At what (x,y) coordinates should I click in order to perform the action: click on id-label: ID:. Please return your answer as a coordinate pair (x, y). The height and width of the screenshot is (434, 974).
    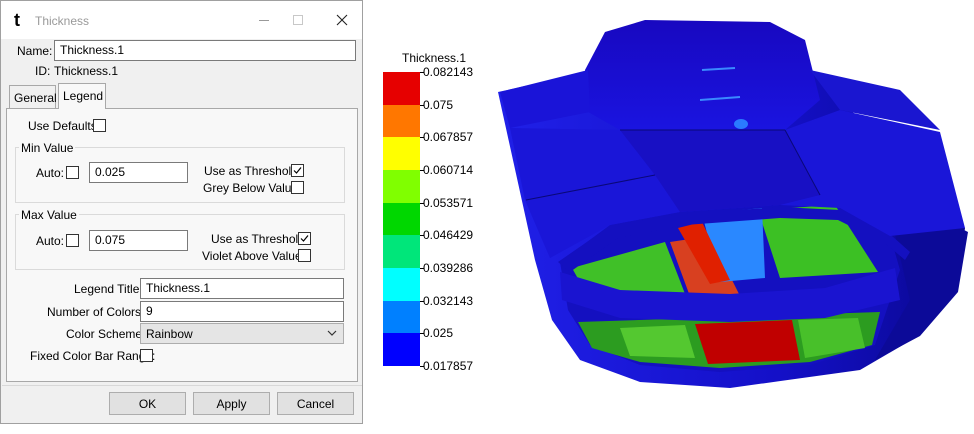
    Looking at the image, I should click on (43, 71).